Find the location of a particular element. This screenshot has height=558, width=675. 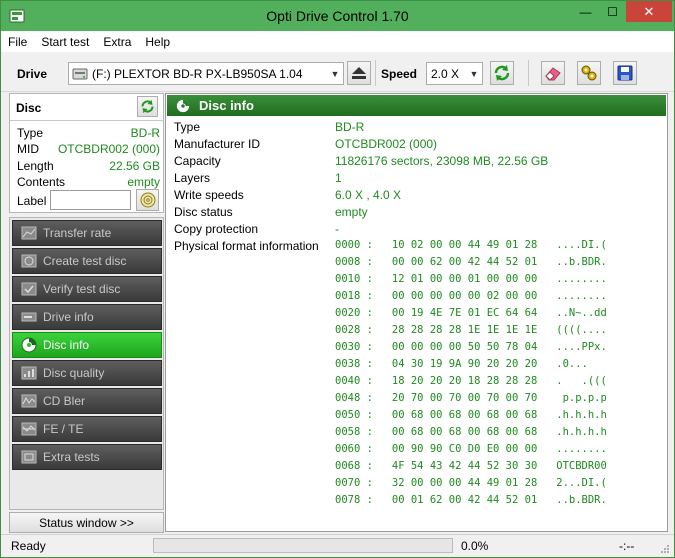

progress-percent: 0.0% is located at coordinates (475, 546).